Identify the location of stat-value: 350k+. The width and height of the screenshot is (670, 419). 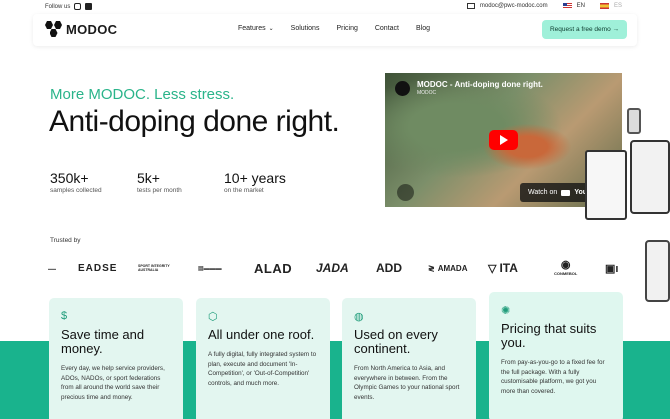
(69, 178).